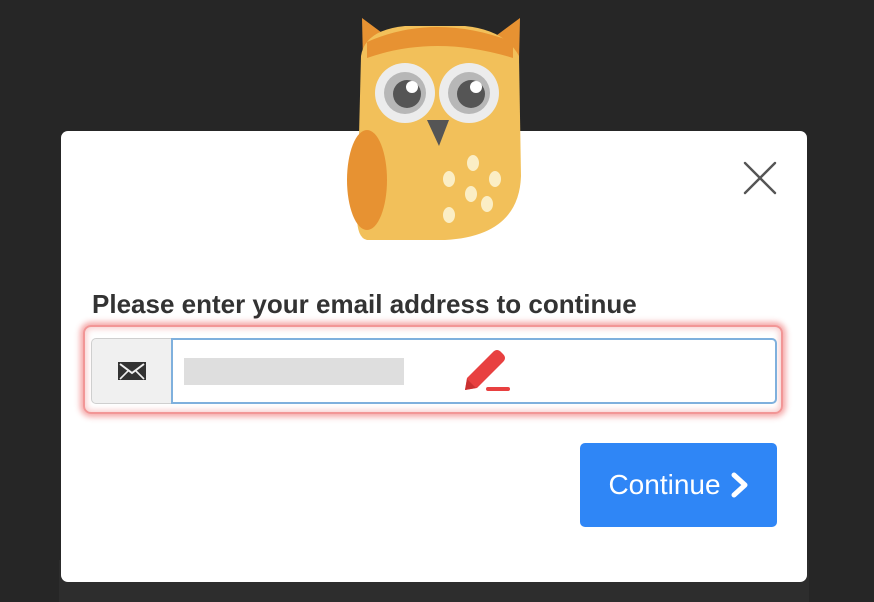  What do you see at coordinates (664, 484) in the screenshot?
I see `continue-label: Continue` at bounding box center [664, 484].